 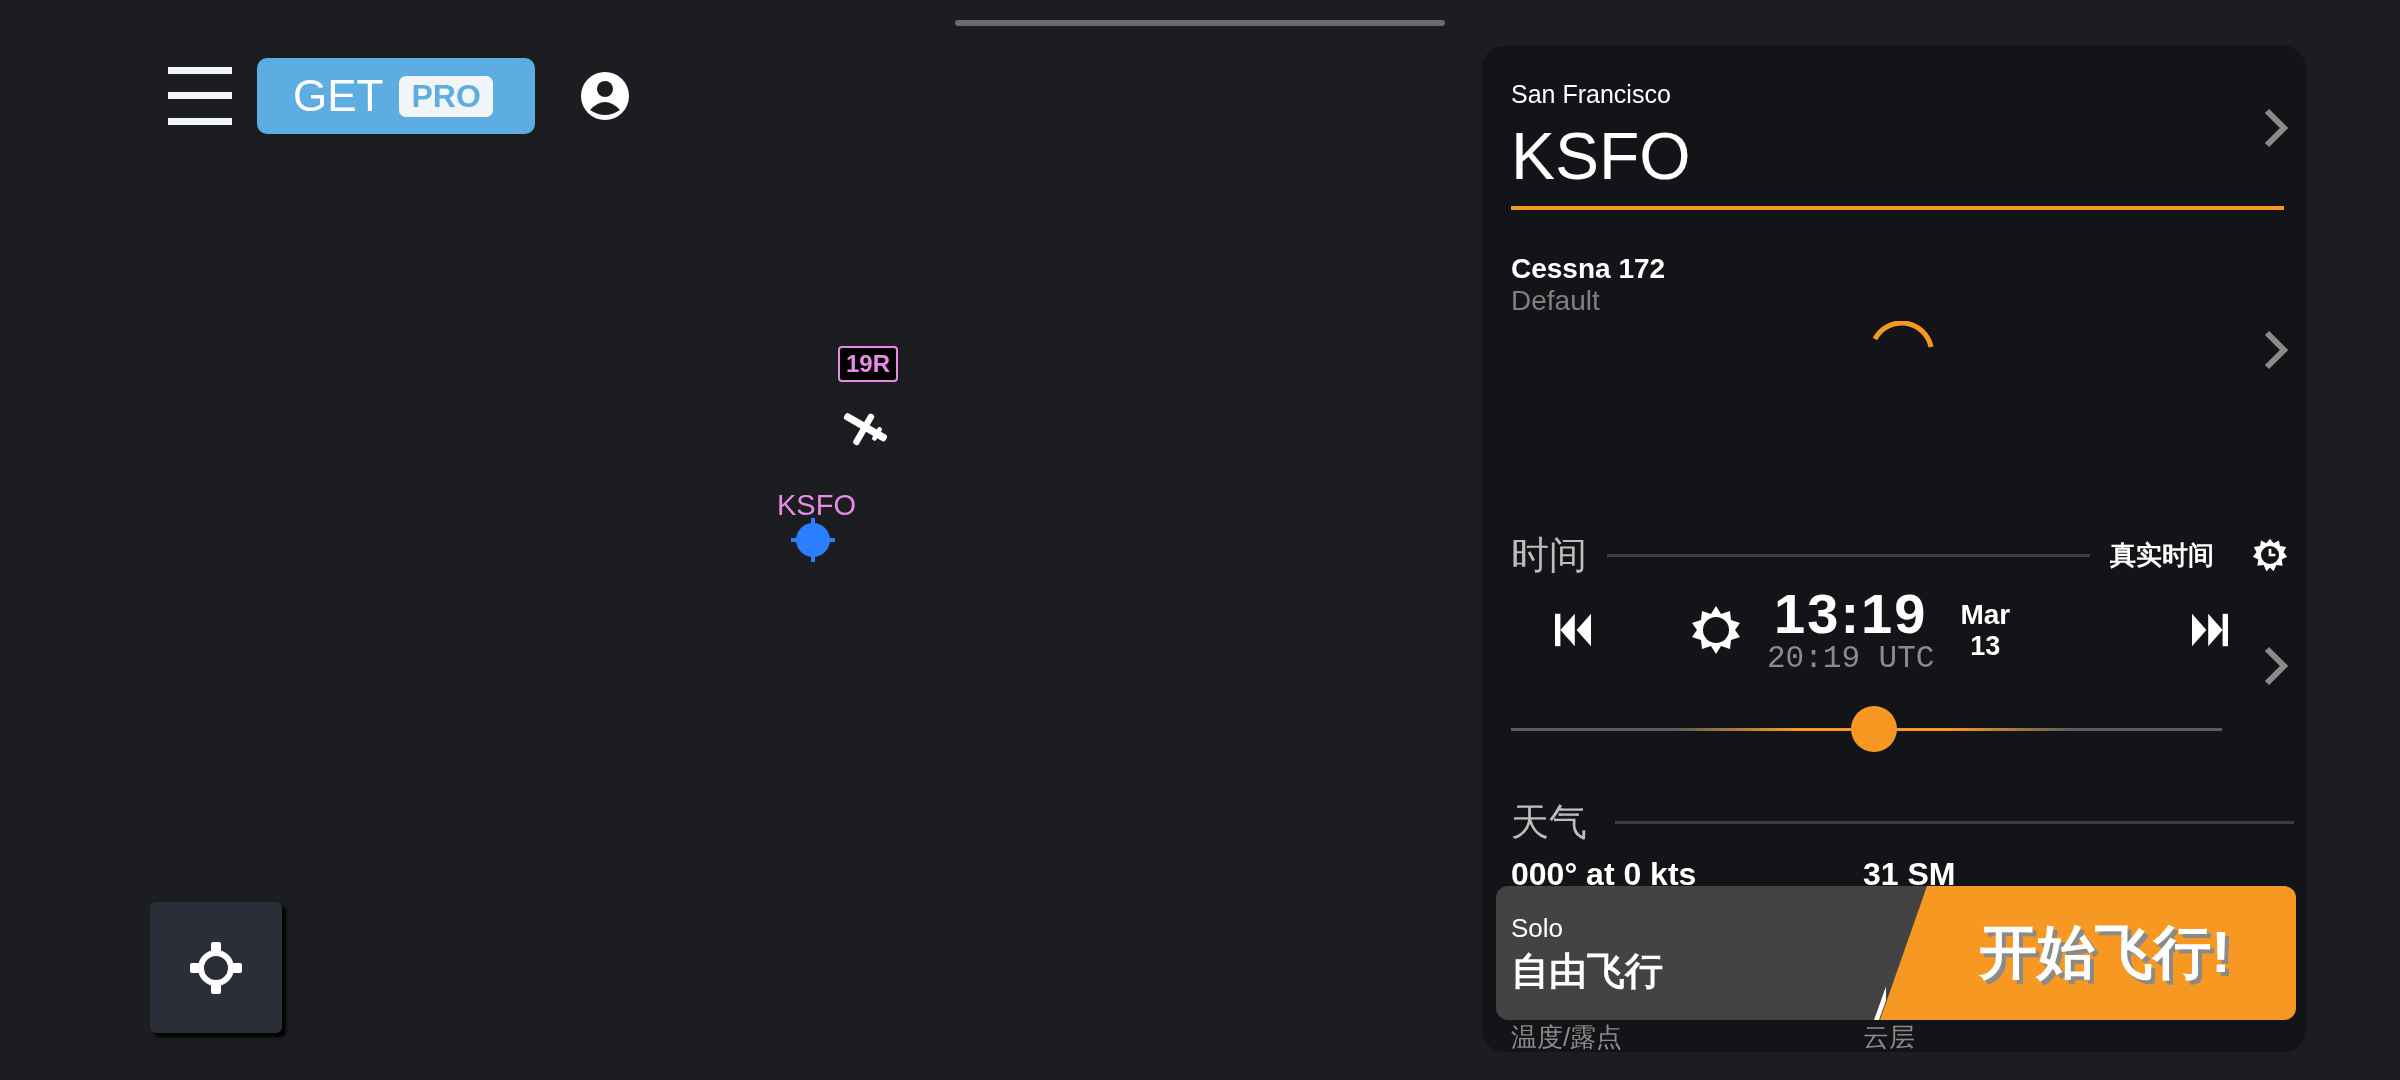 What do you see at coordinates (1538, 928) in the screenshot?
I see `mode-label: Solo` at bounding box center [1538, 928].